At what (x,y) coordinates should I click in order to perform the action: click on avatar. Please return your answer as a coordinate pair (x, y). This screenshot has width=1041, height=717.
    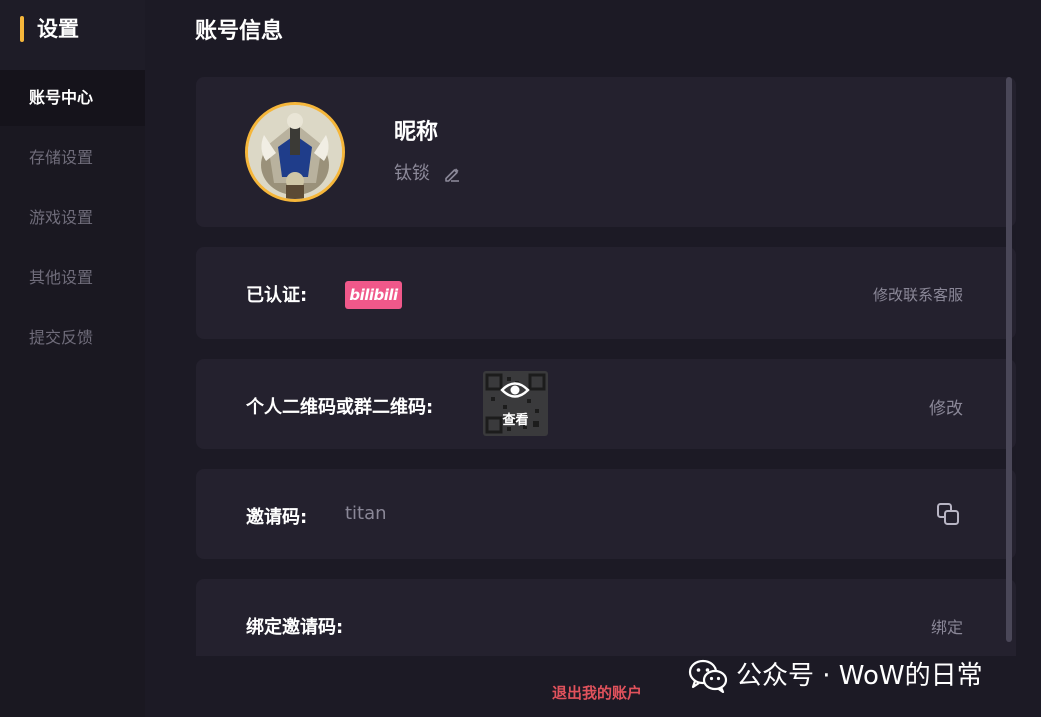
    Looking at the image, I should click on (295, 152).